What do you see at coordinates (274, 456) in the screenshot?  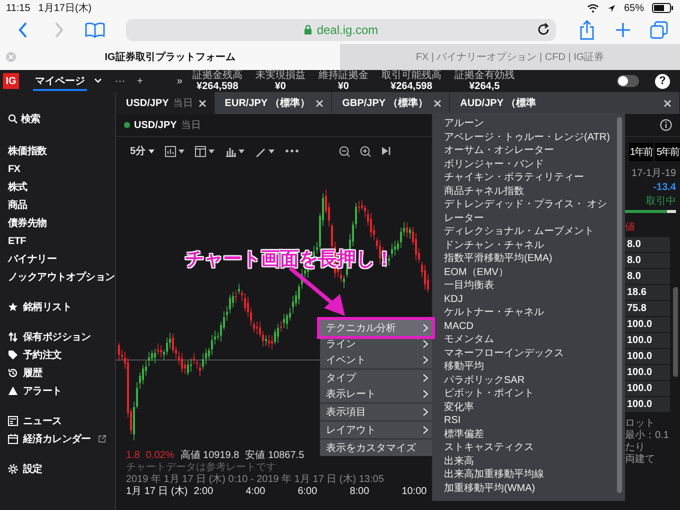 I see `low-price: 安値 10867.5` at bounding box center [274, 456].